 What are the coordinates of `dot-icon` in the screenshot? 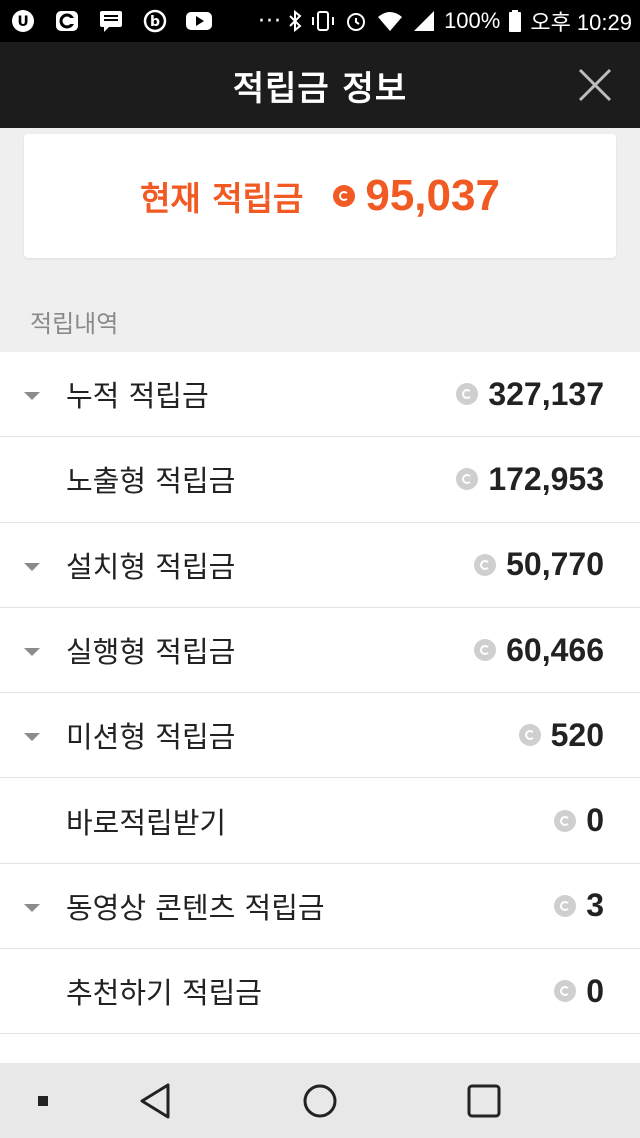 It's located at (43, 1101).